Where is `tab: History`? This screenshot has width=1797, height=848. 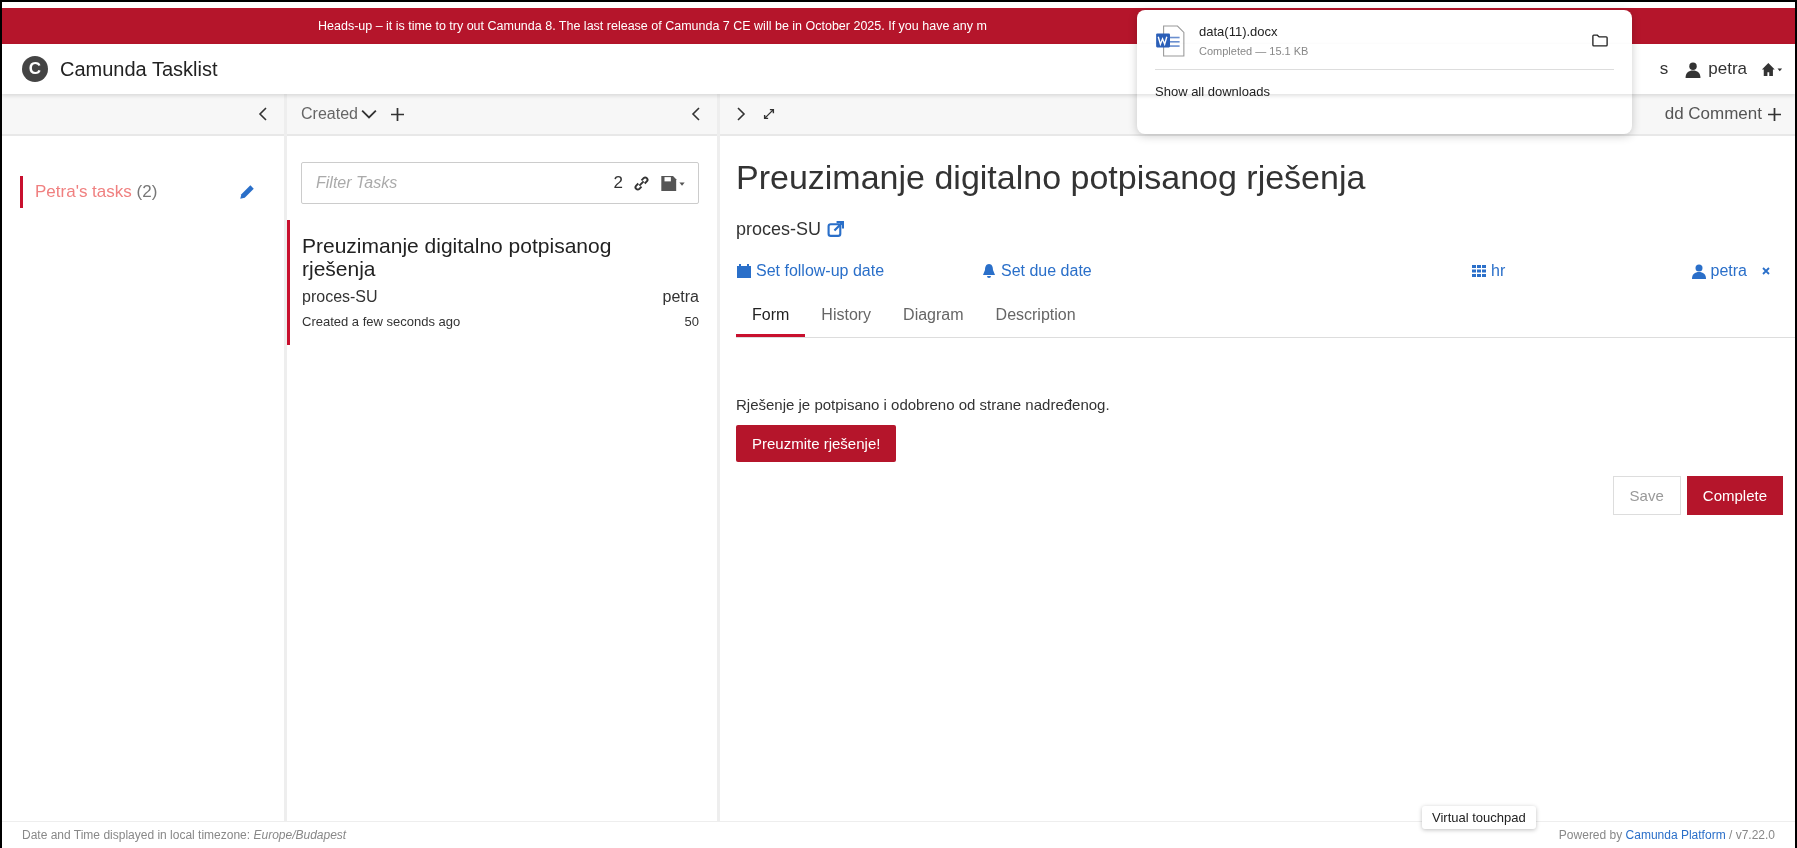
tab: History is located at coordinates (846, 317).